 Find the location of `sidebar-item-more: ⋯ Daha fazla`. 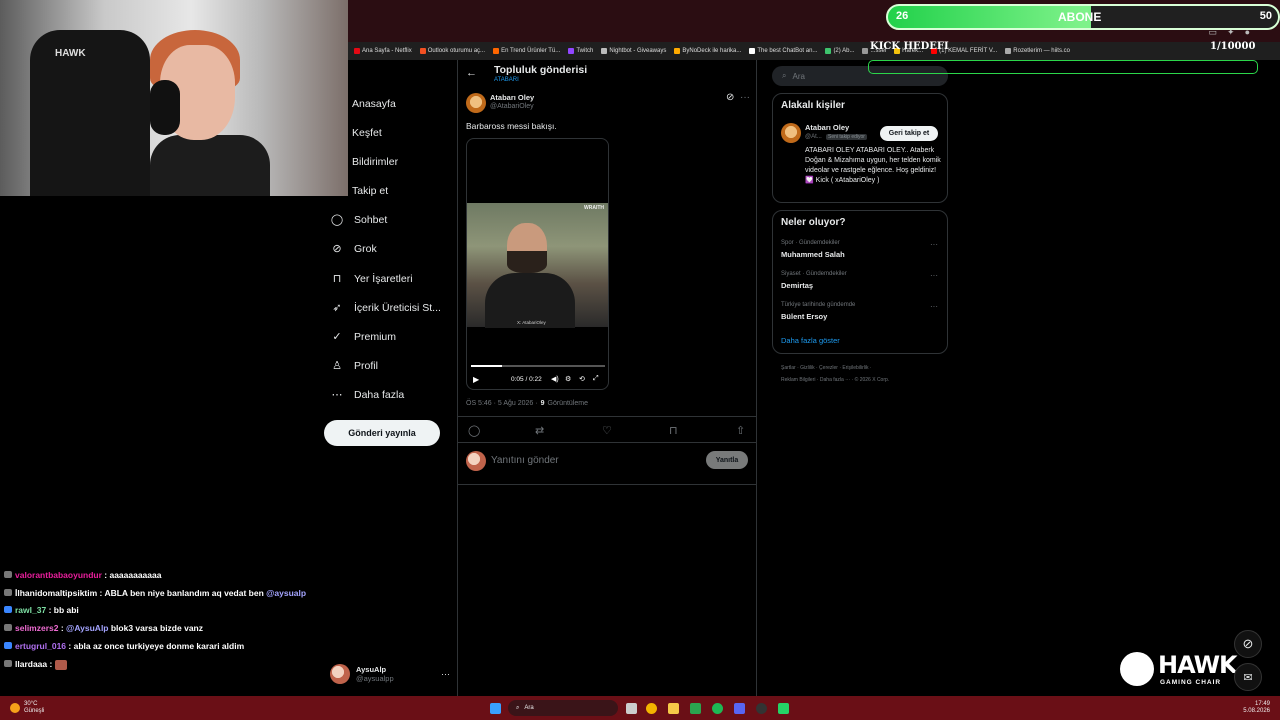

sidebar-item-more: ⋯ Daha fazla is located at coordinates (367, 394).